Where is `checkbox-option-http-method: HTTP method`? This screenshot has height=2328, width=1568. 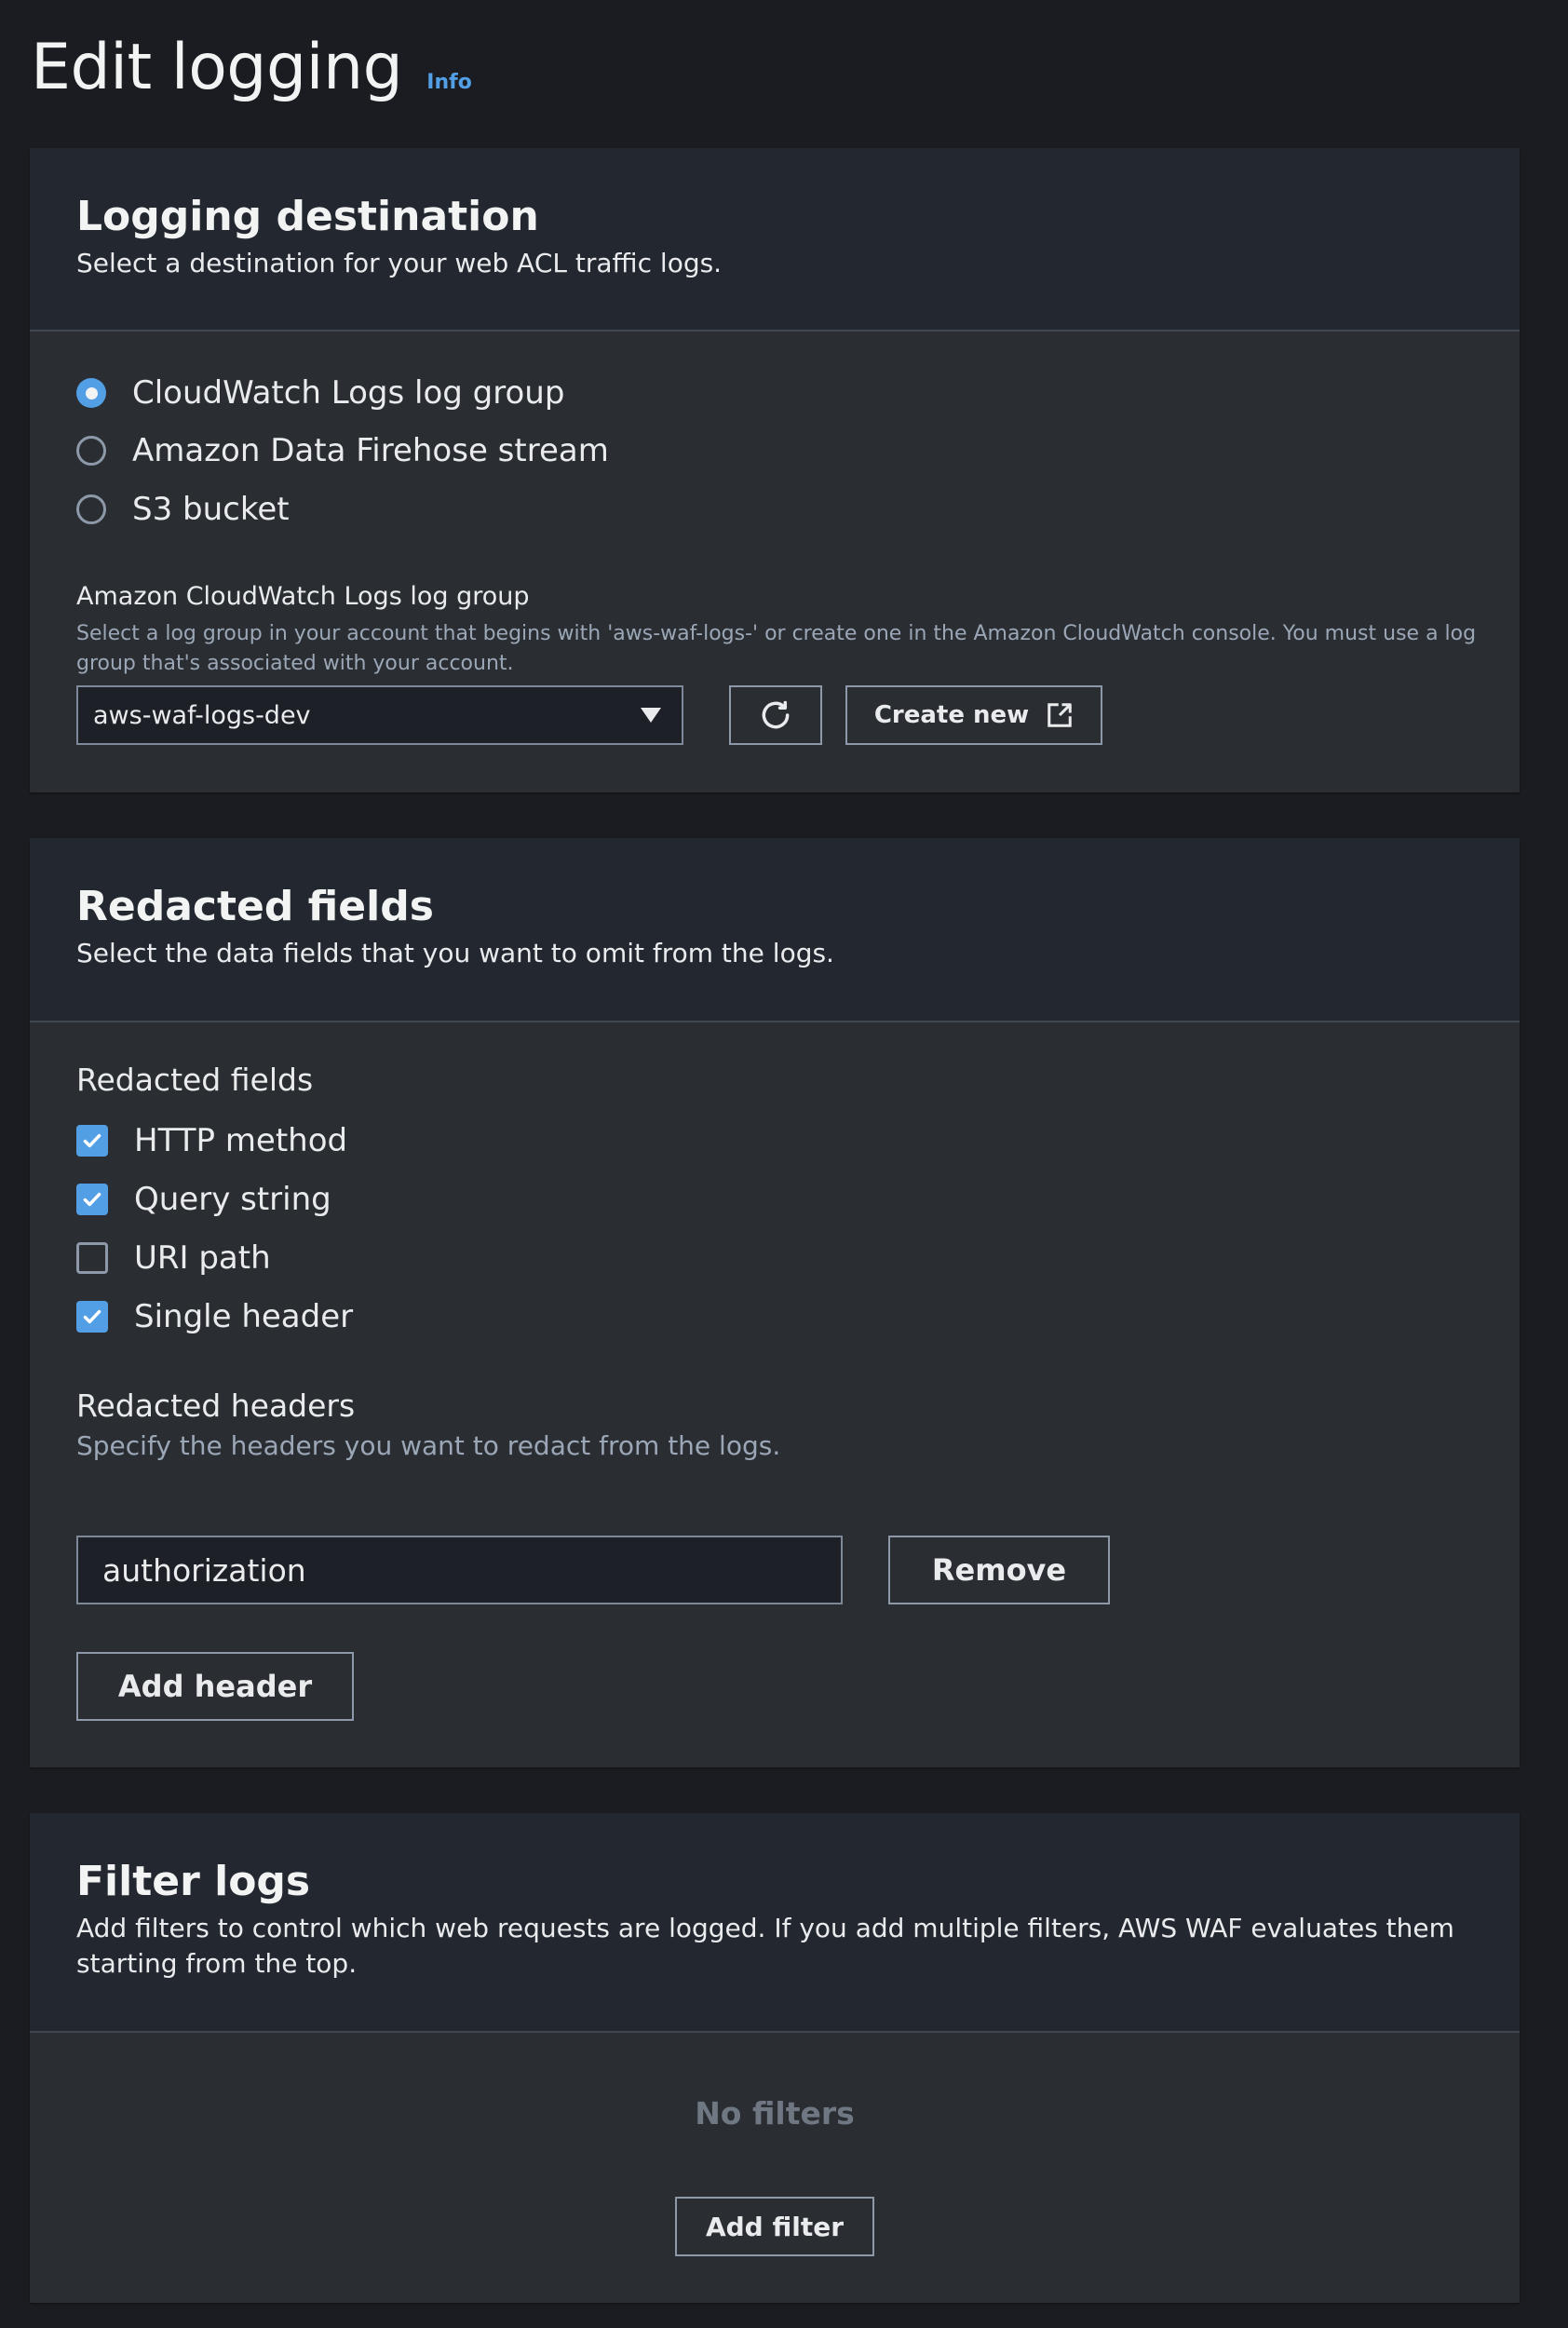 checkbox-option-http-method: HTTP method is located at coordinates (211, 1140).